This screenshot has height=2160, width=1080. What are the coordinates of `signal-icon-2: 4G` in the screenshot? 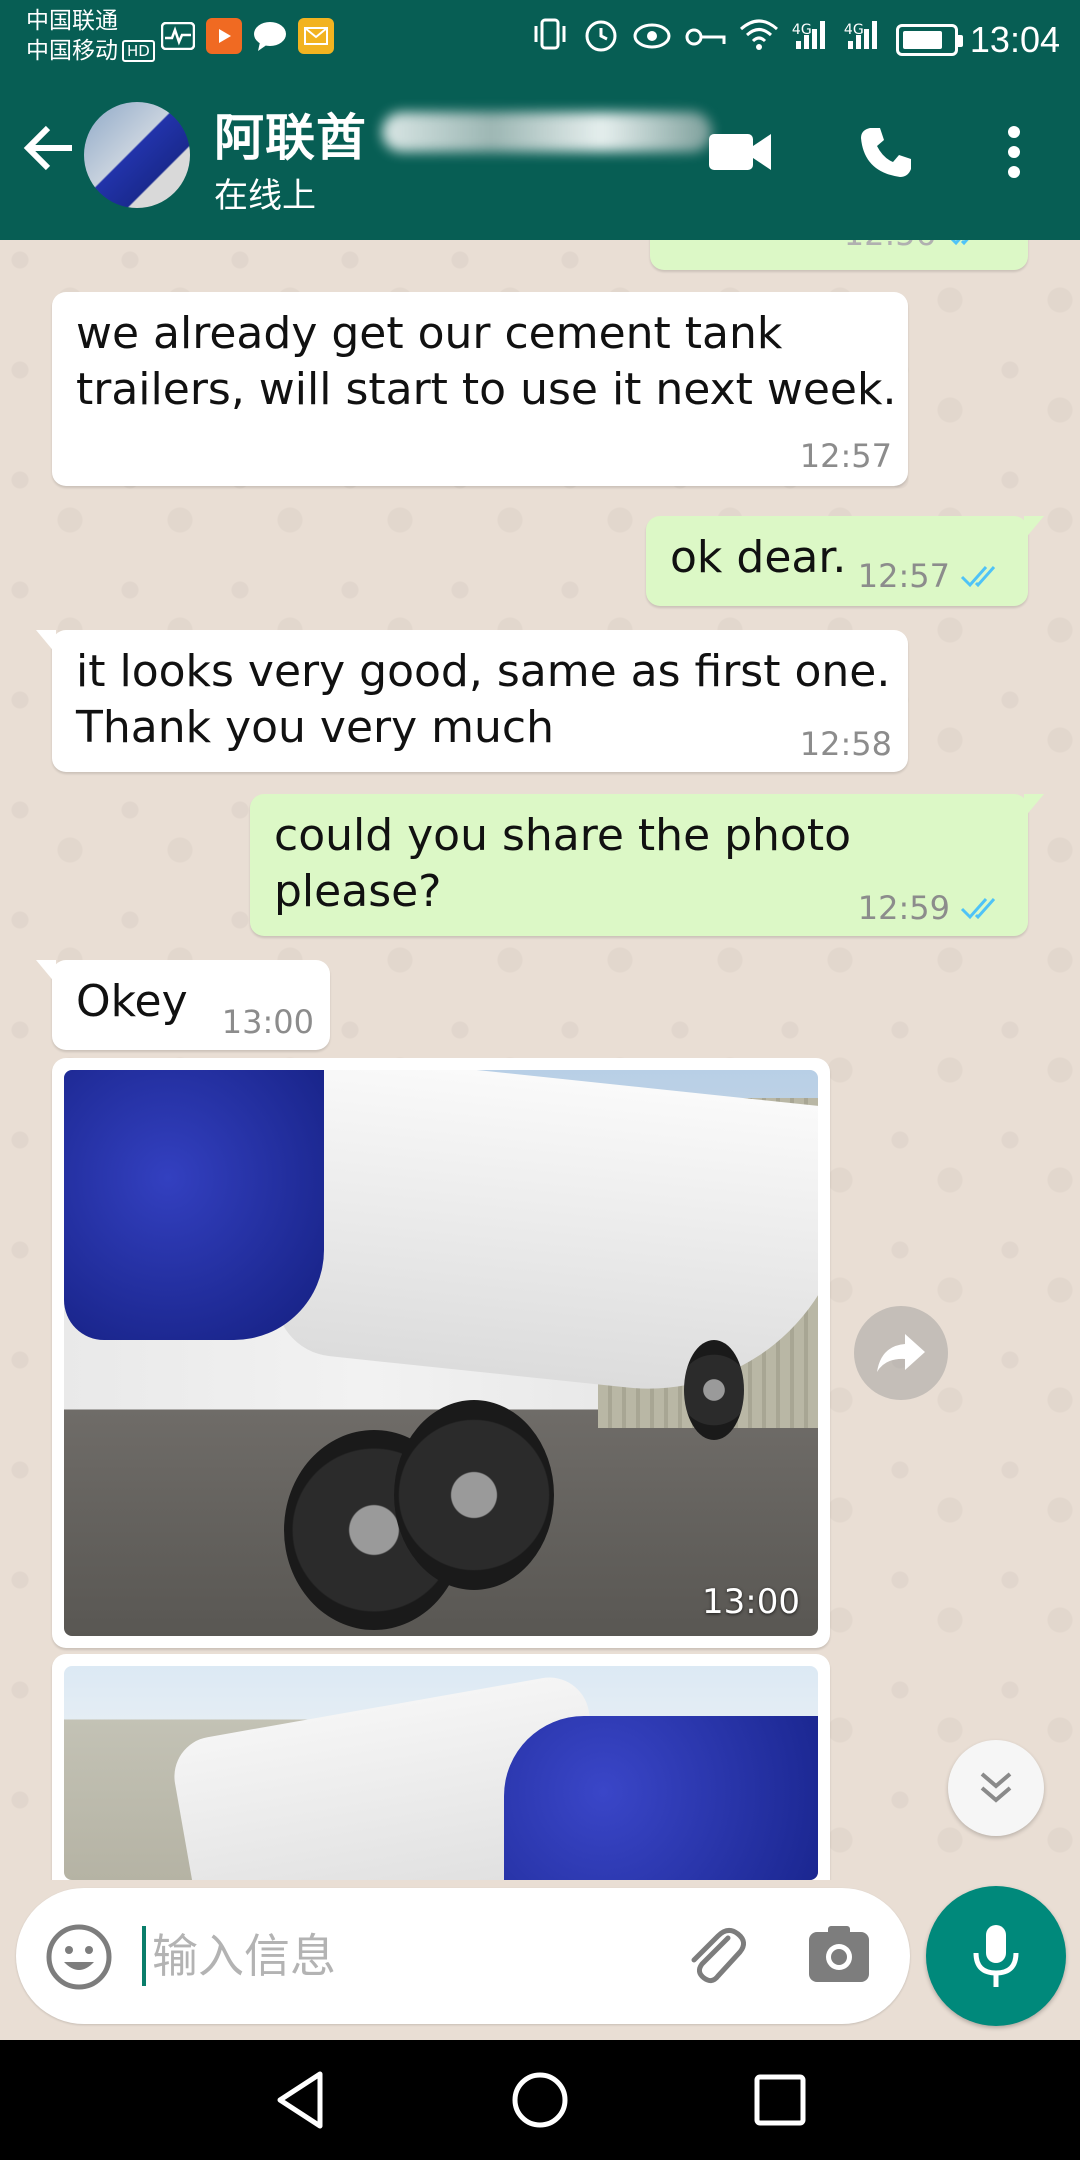 It's located at (864, 40).